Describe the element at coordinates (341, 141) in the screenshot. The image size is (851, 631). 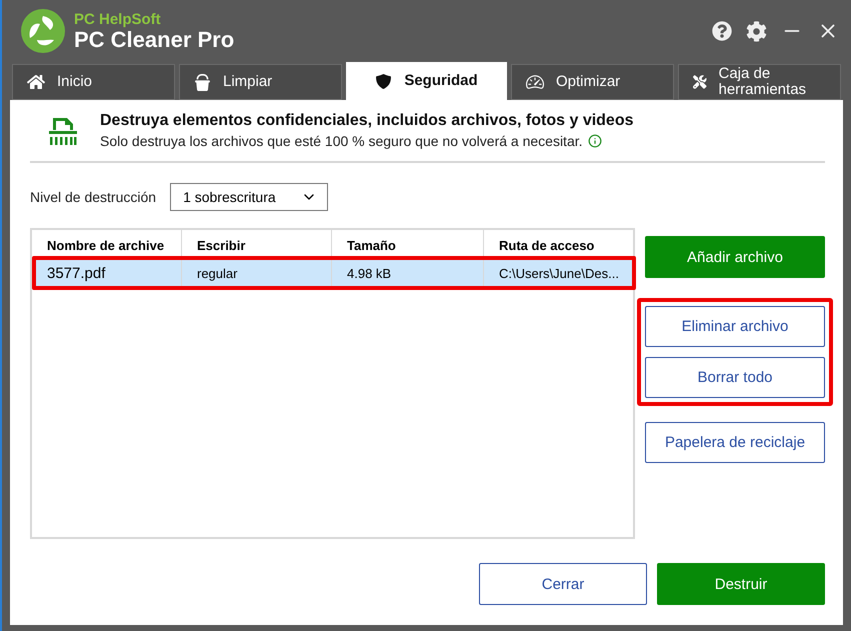
I see `header-subtitle: Solo destruya los archivos que esté 100 % seguro que no volverá a necesitar.` at that location.